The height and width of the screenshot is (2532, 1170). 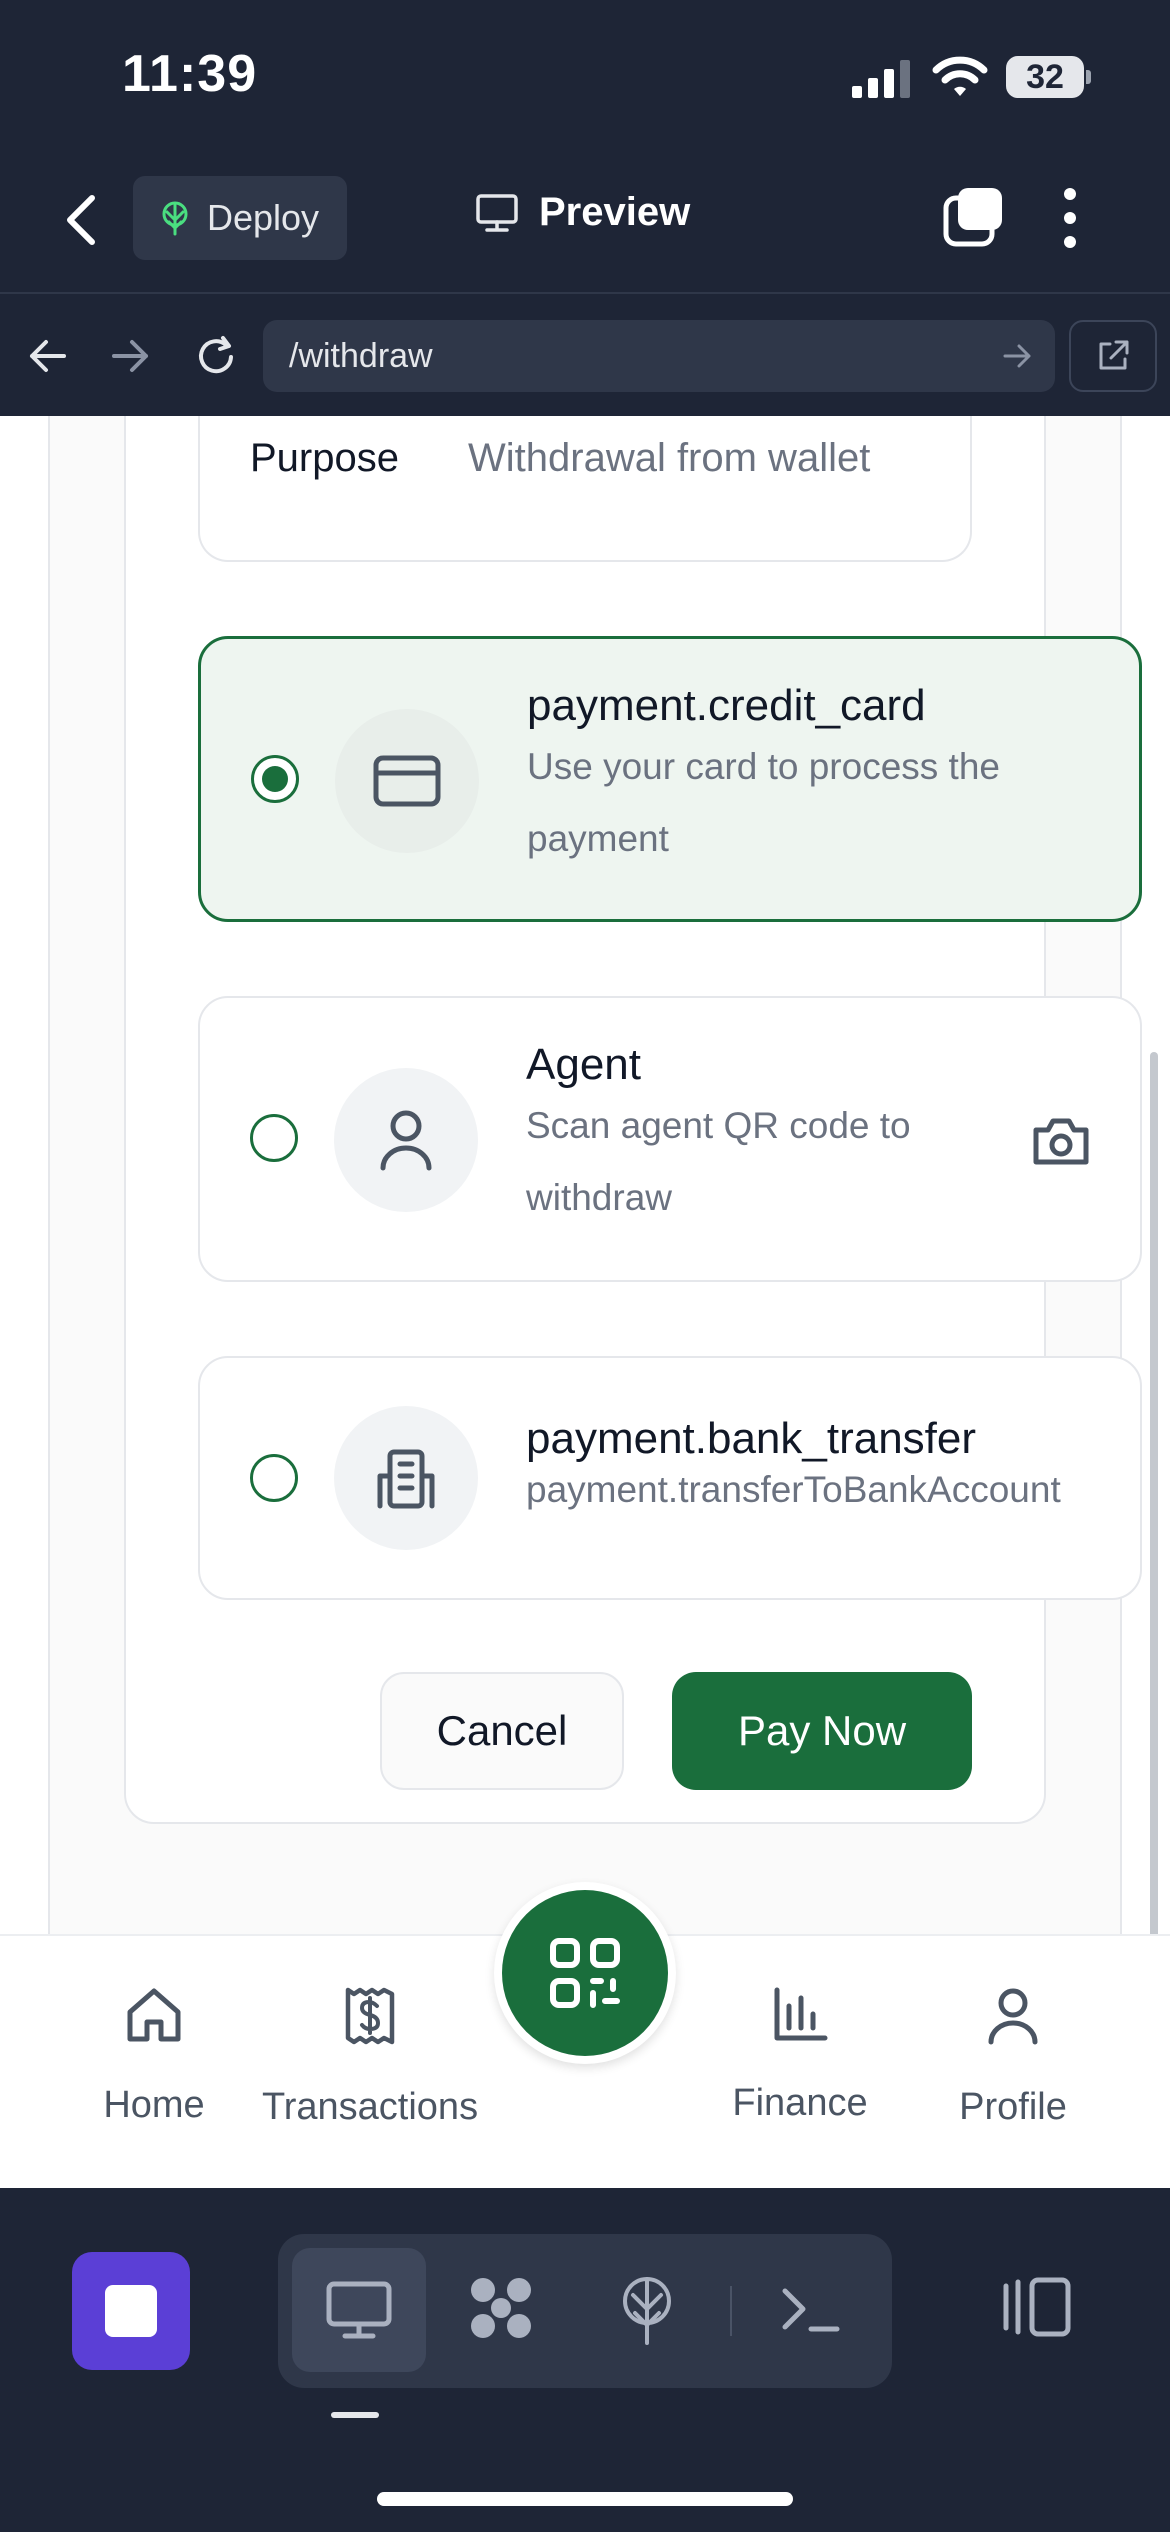 I want to click on scan-qr-button, so click(x=585, y=1973).